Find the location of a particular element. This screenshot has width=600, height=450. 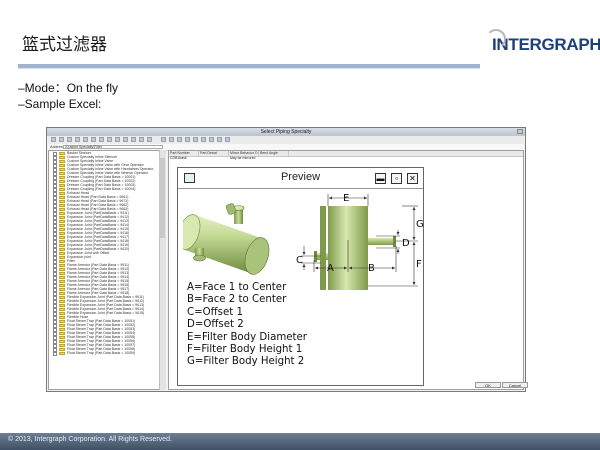

table-row: CDB1bask May be mirrored is located at coordinates (346, 158).